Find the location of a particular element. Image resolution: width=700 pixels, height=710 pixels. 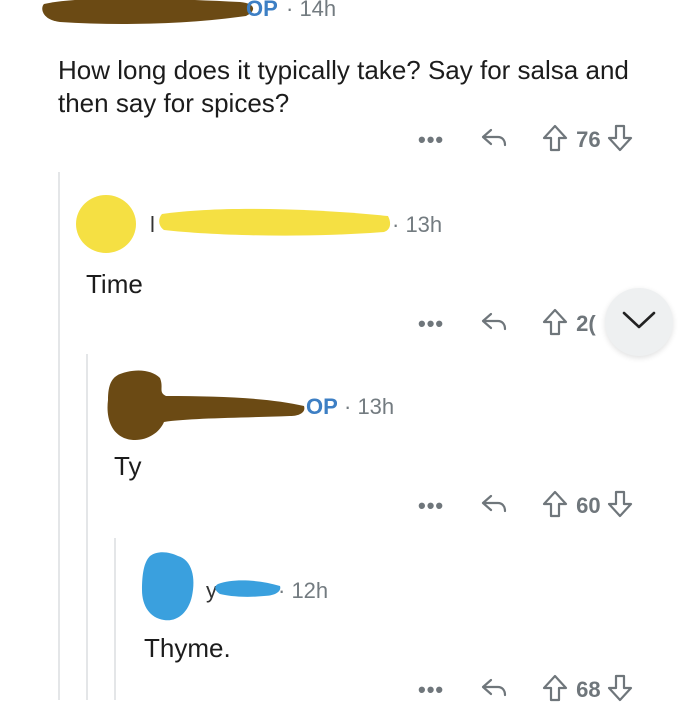

comment-actions: ••• 2( is located at coordinates (507, 324).